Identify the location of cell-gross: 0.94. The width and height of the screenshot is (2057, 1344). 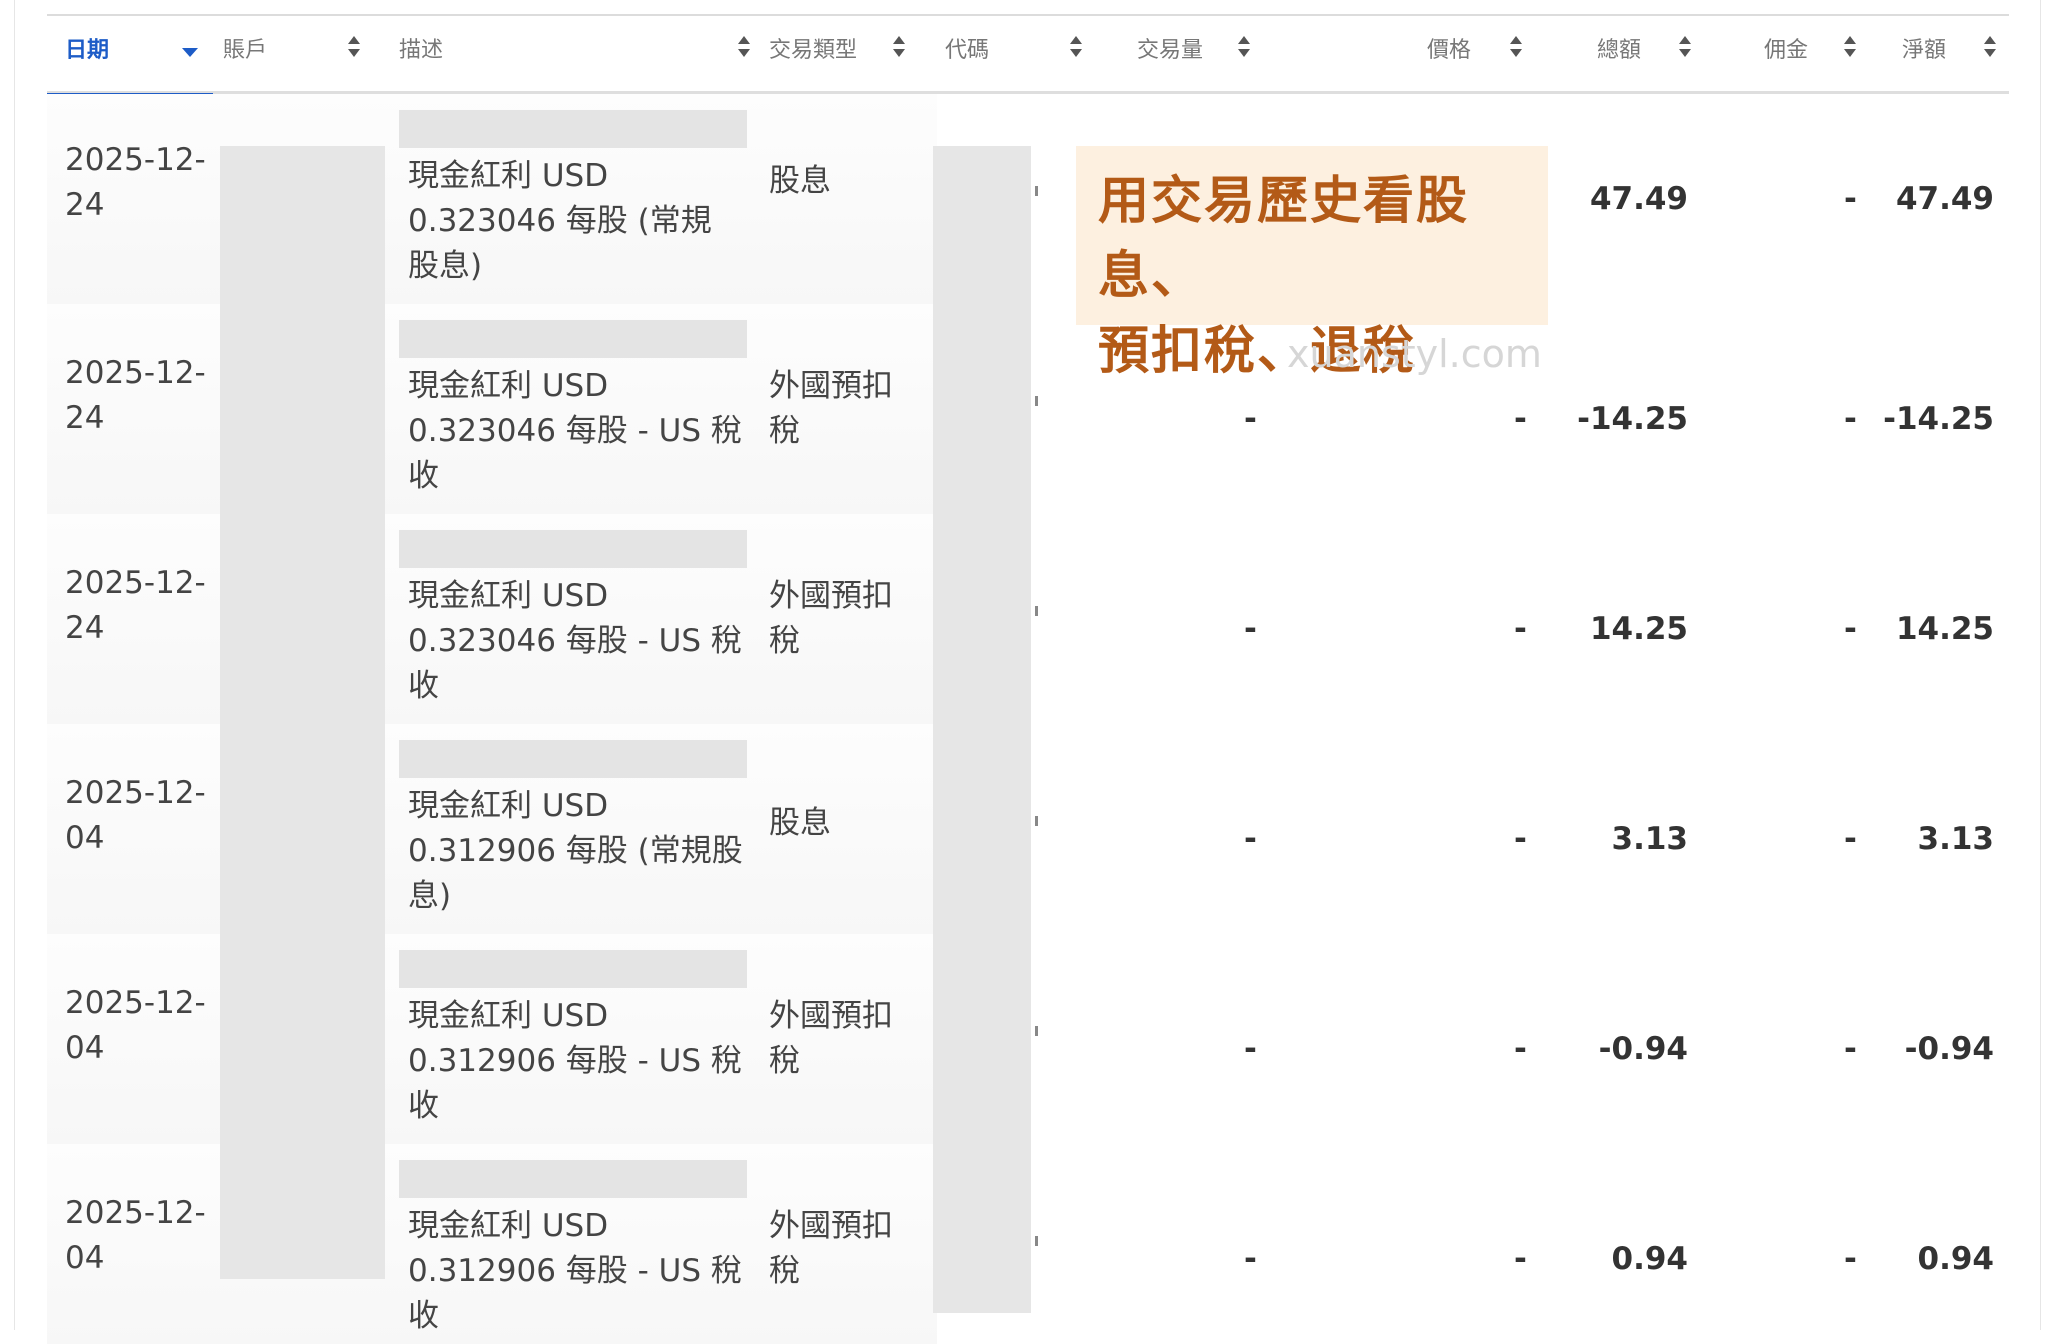
(1650, 1259).